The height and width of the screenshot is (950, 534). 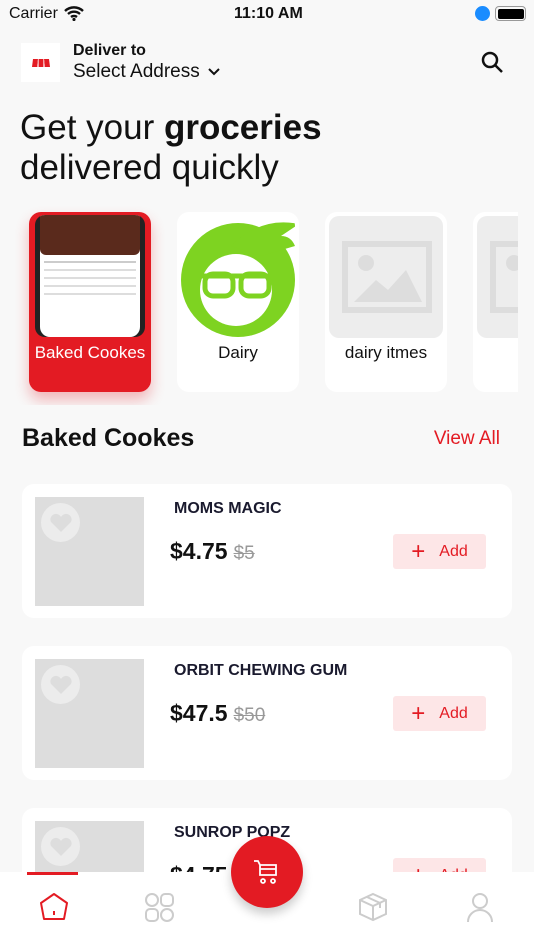 I want to click on address-selector: Select Address, so click(x=146, y=72).